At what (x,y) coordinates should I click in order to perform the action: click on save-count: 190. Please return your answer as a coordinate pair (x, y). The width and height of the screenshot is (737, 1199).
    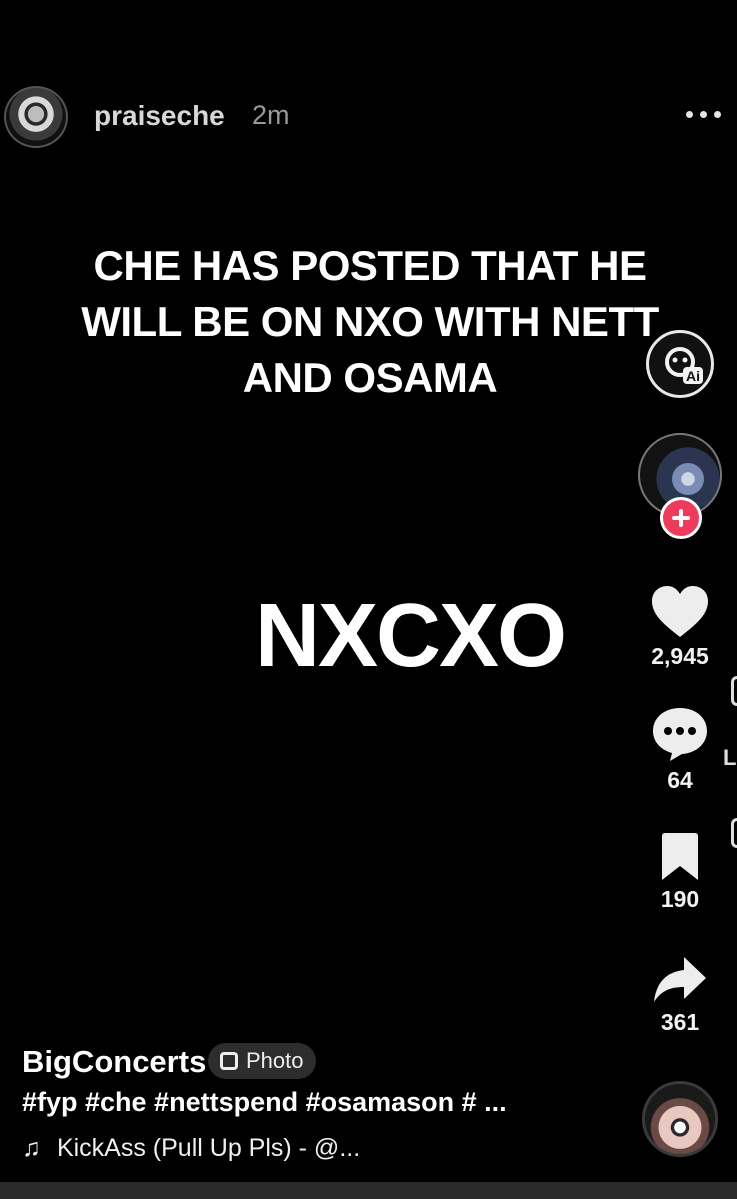
    Looking at the image, I should click on (680, 899).